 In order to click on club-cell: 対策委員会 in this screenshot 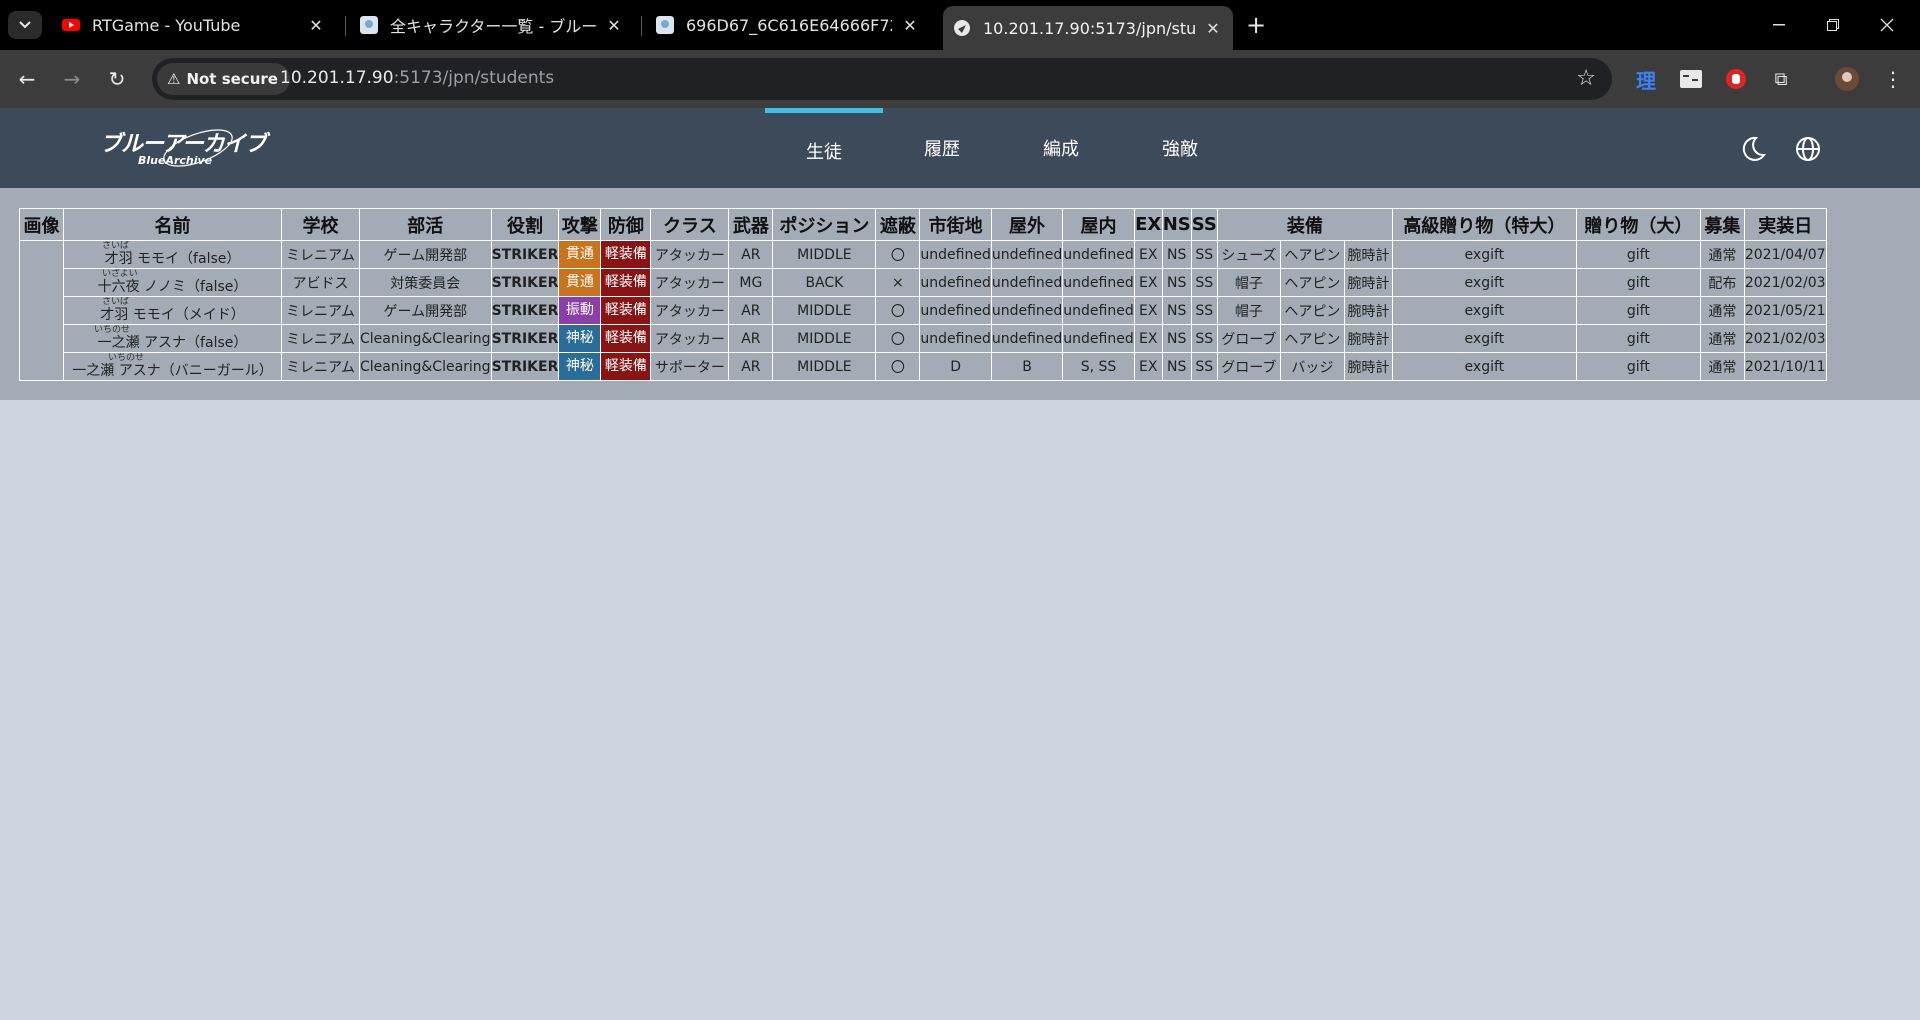, I will do `click(425, 282)`.